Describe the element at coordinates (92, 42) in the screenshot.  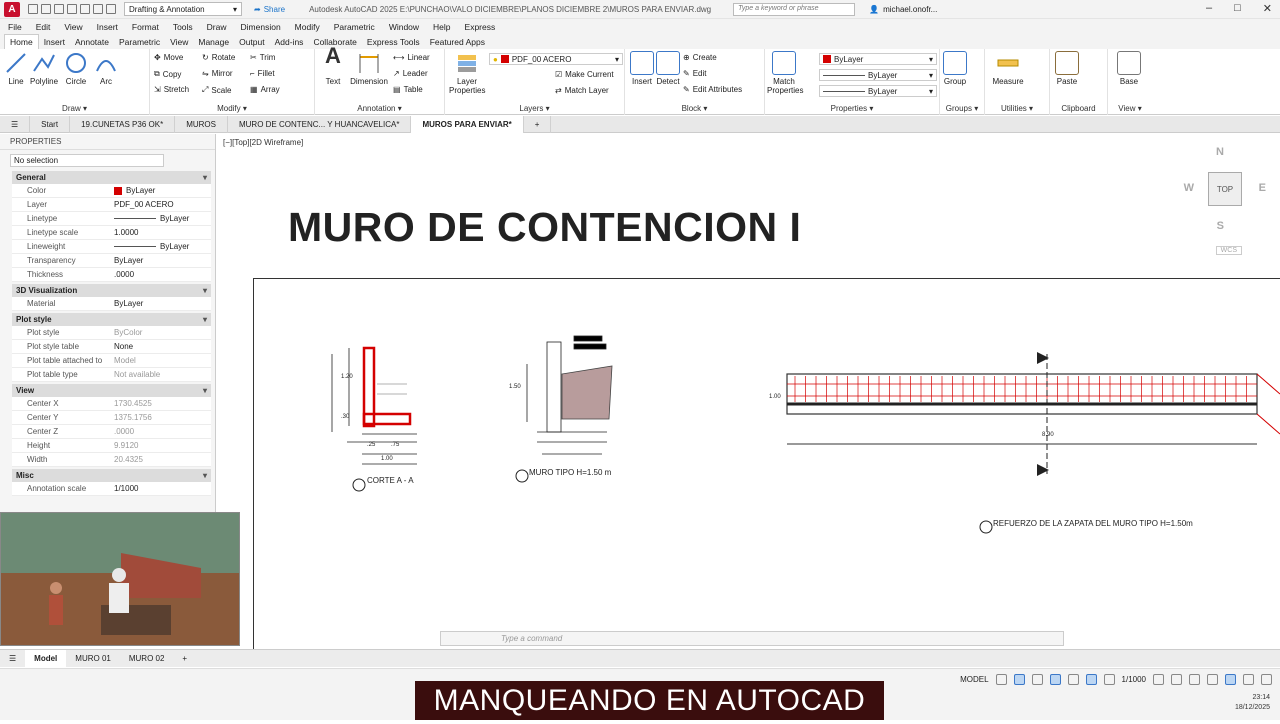
I see `tab-annotate: Annotate` at that location.